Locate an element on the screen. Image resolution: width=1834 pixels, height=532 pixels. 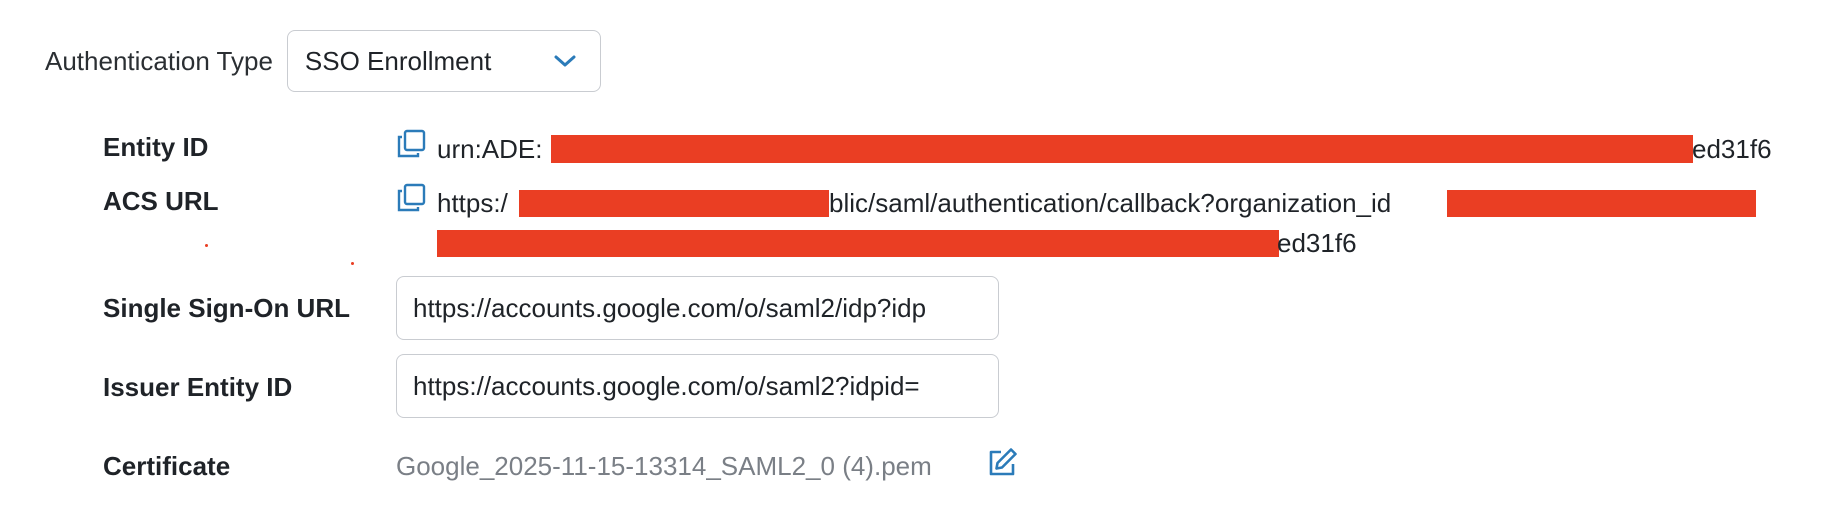
single-sign-on-url-input is located at coordinates (697, 308).